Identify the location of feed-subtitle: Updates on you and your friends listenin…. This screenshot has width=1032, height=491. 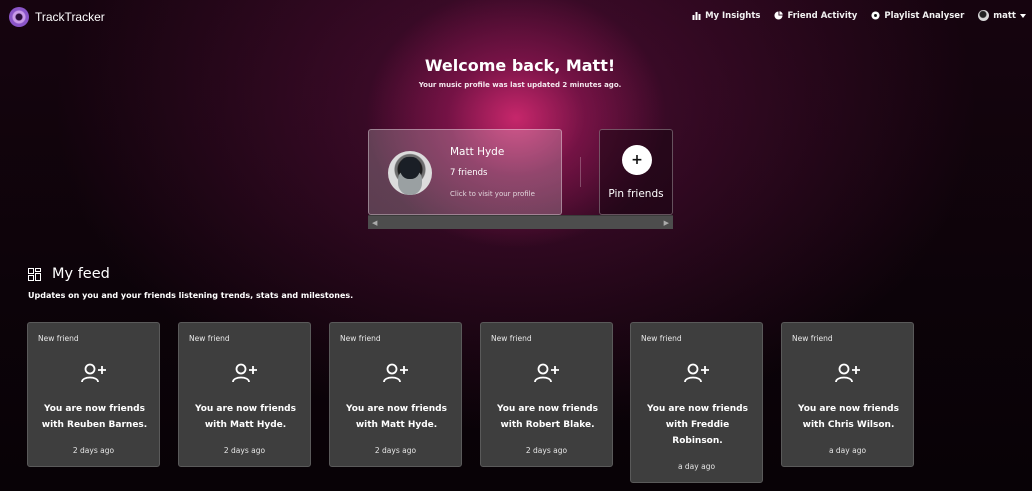
(191, 295).